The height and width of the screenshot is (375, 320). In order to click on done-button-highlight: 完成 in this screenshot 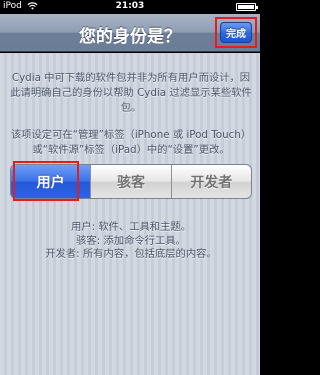, I will do `click(236, 32)`.